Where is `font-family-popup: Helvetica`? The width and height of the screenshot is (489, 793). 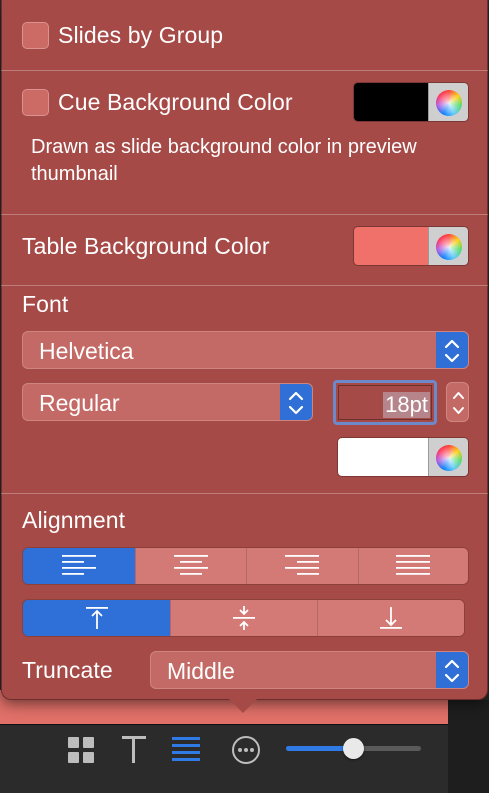 font-family-popup: Helvetica is located at coordinates (245, 350).